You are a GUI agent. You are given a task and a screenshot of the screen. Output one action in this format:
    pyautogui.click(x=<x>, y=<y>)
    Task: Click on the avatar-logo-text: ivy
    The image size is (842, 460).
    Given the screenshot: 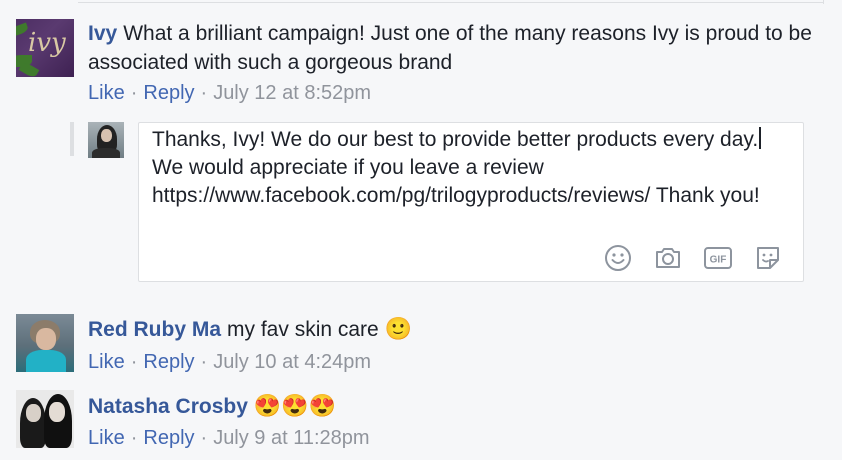 What is the action you would take?
    pyautogui.click(x=47, y=43)
    